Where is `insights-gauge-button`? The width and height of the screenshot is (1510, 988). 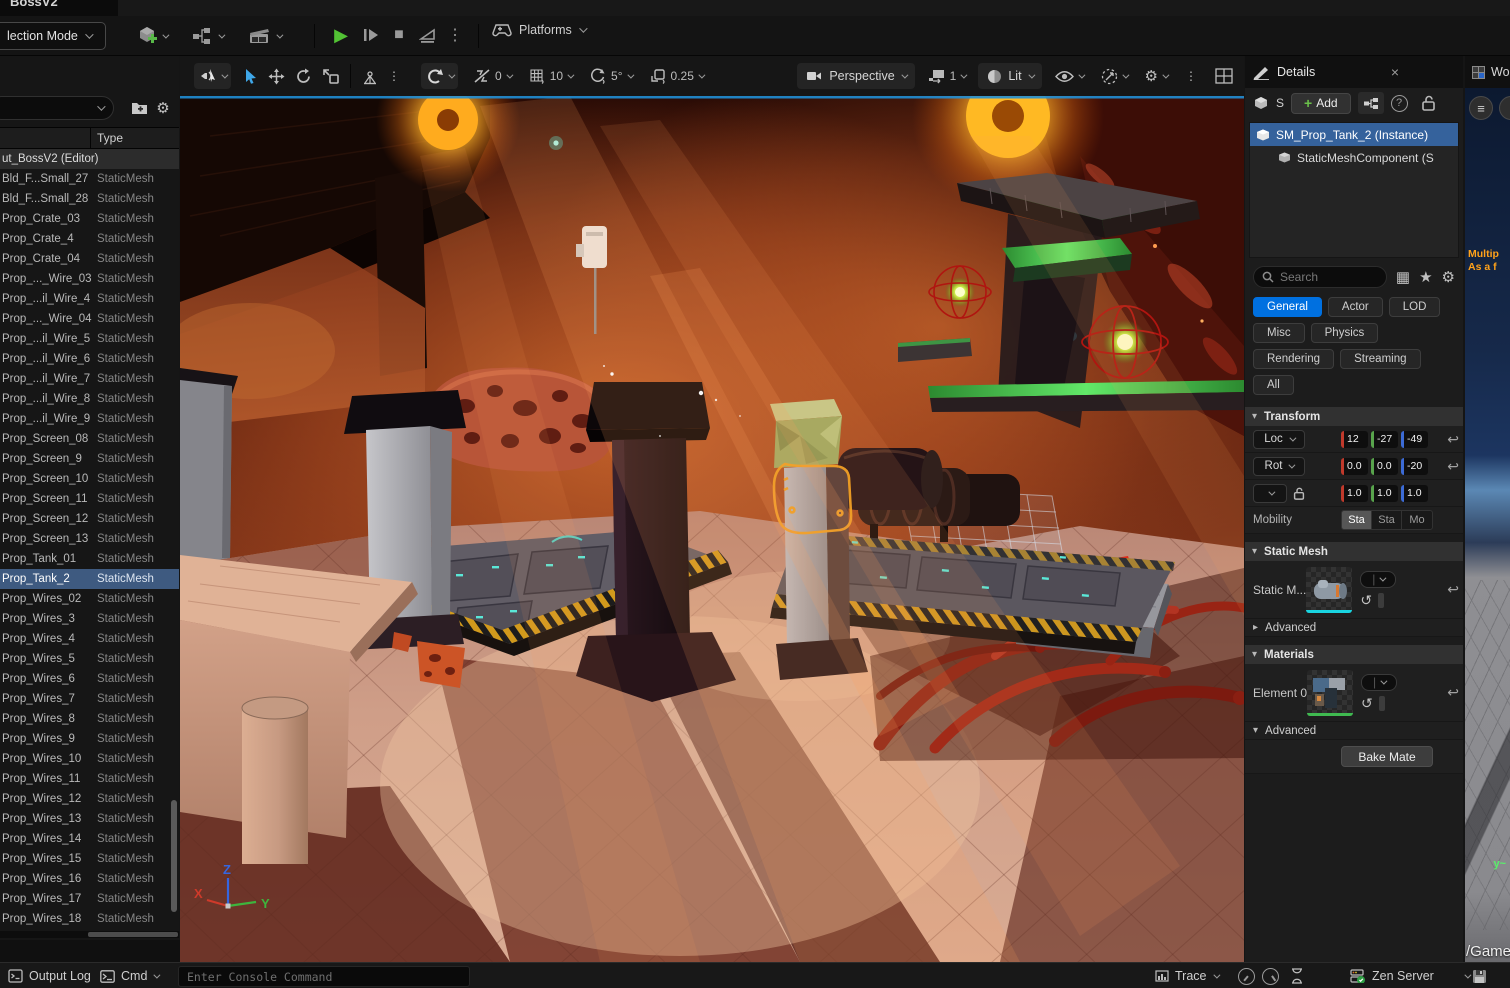 insights-gauge-button is located at coordinates (1246, 975).